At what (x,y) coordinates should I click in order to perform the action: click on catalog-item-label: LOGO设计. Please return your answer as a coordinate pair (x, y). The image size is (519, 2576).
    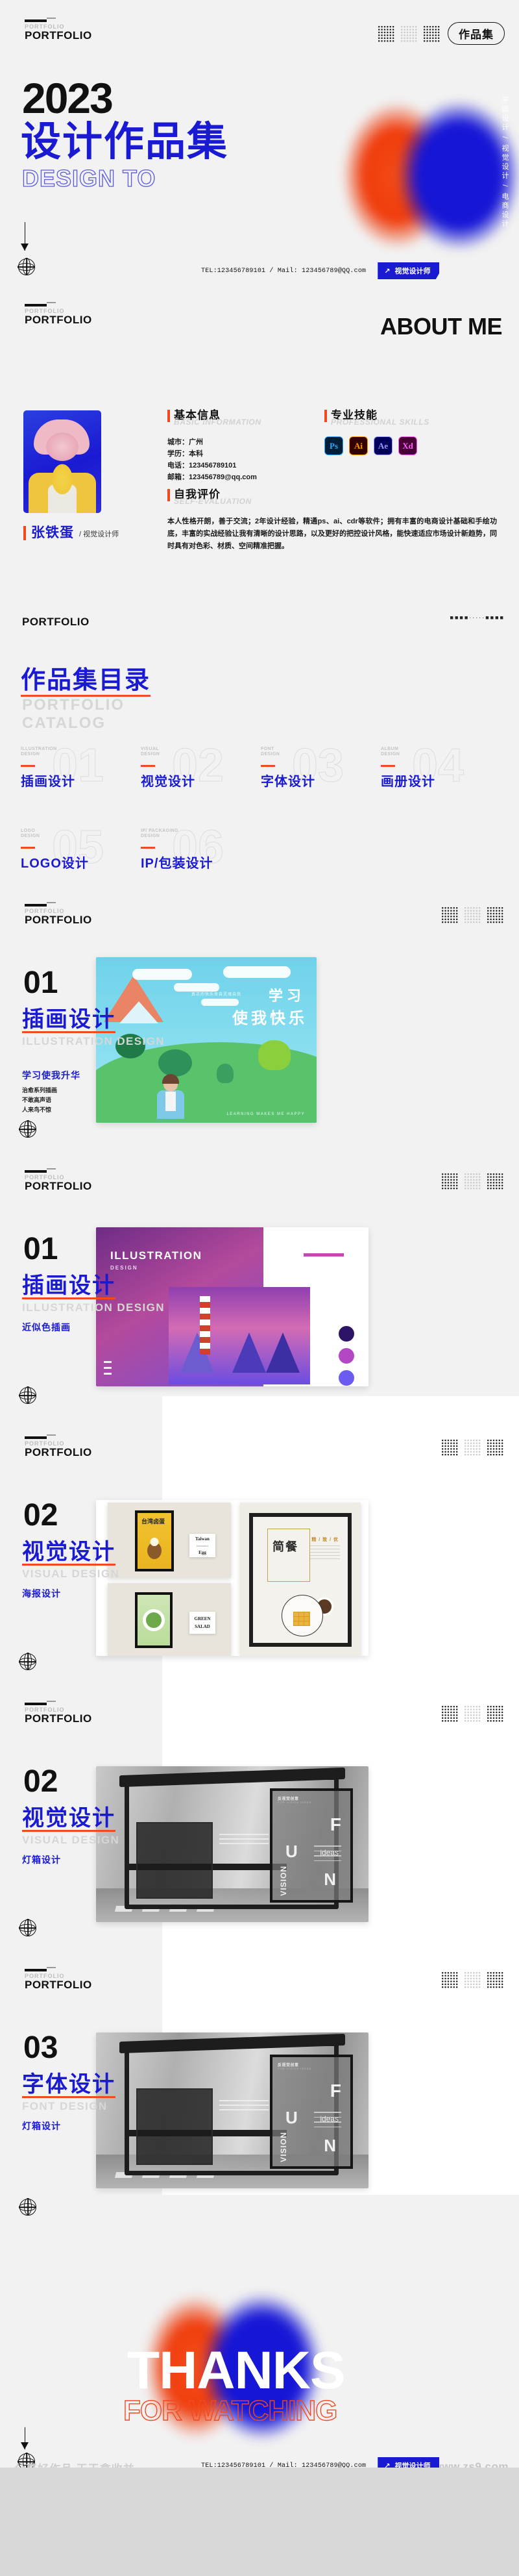
    Looking at the image, I should click on (55, 864).